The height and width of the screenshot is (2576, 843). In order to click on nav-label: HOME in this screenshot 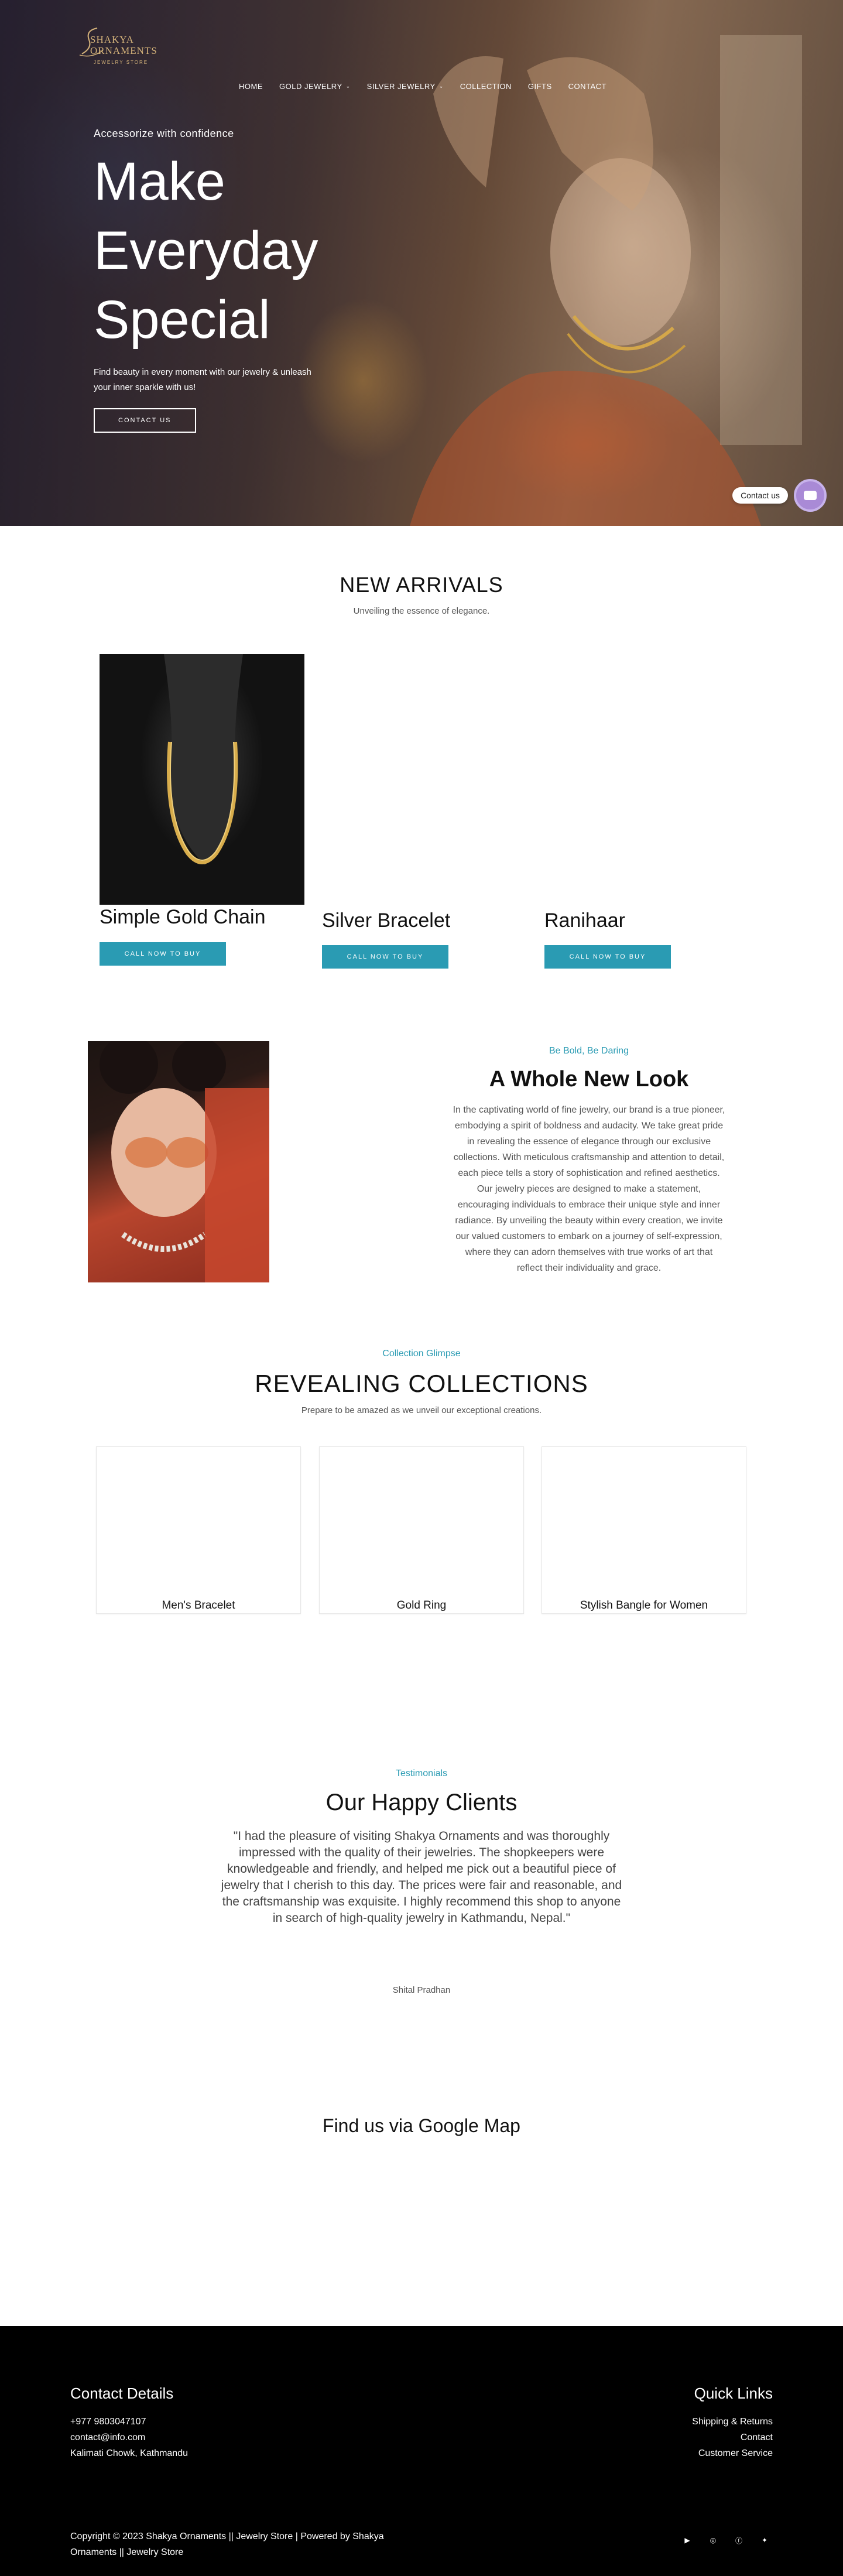, I will do `click(251, 86)`.